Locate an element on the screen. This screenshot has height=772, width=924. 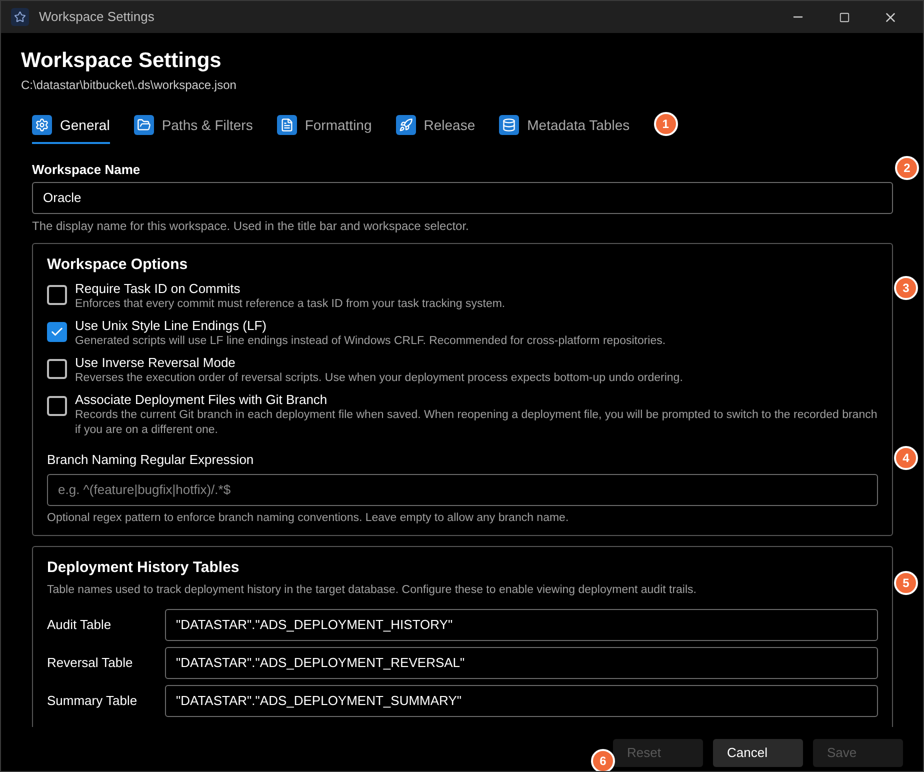
table-label: Reversal Table is located at coordinates (90, 663).